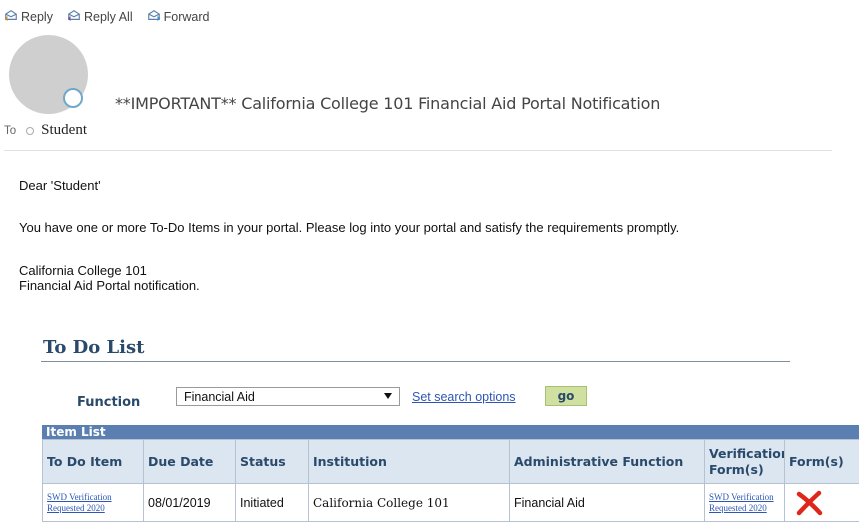  What do you see at coordinates (93, 347) in the screenshot?
I see `todo-list-title: To Do List` at bounding box center [93, 347].